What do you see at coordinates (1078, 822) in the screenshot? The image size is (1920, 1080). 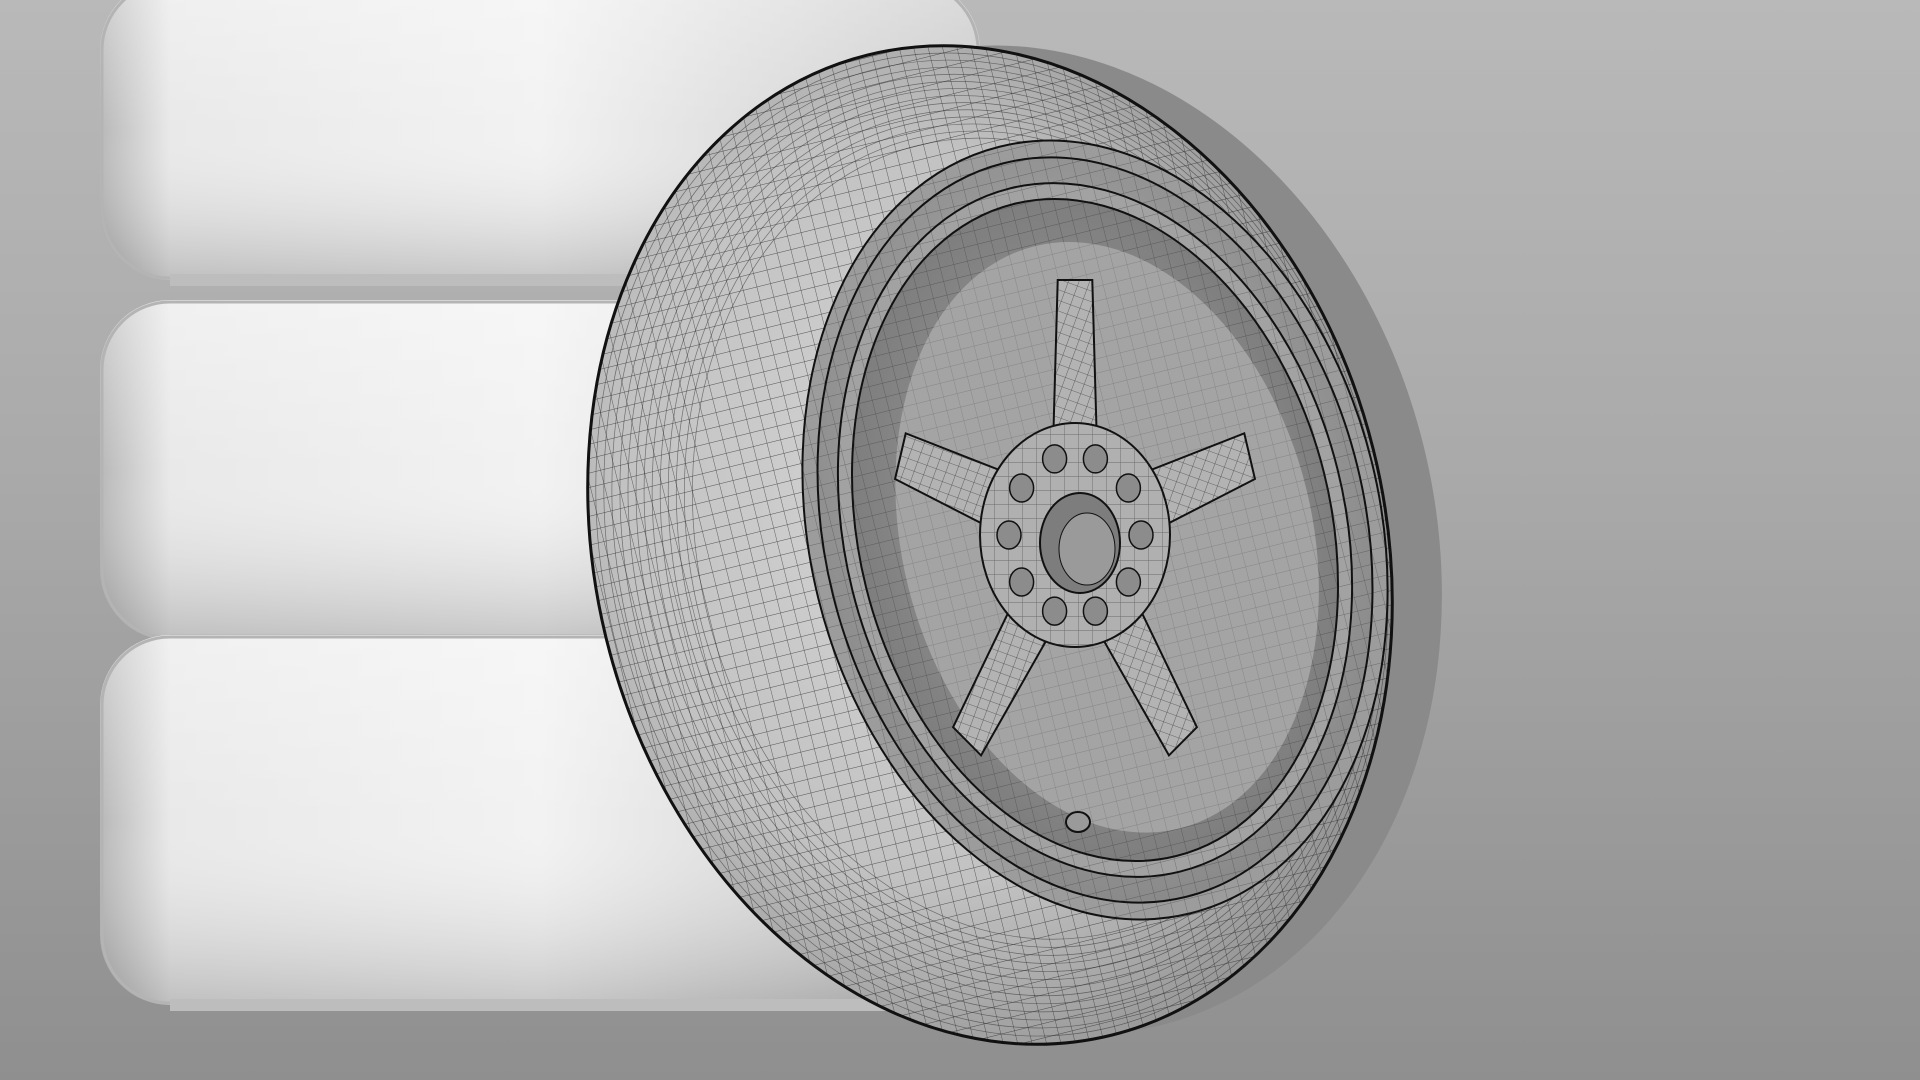 I see `valve-stem` at bounding box center [1078, 822].